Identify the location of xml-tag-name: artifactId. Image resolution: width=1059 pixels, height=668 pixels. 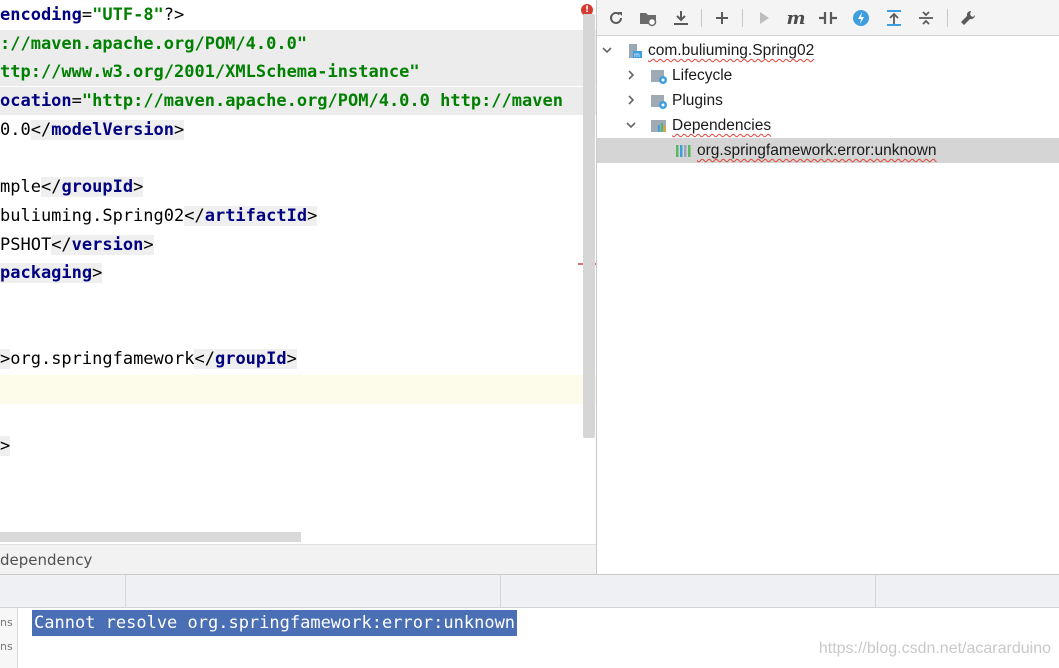
(256, 215).